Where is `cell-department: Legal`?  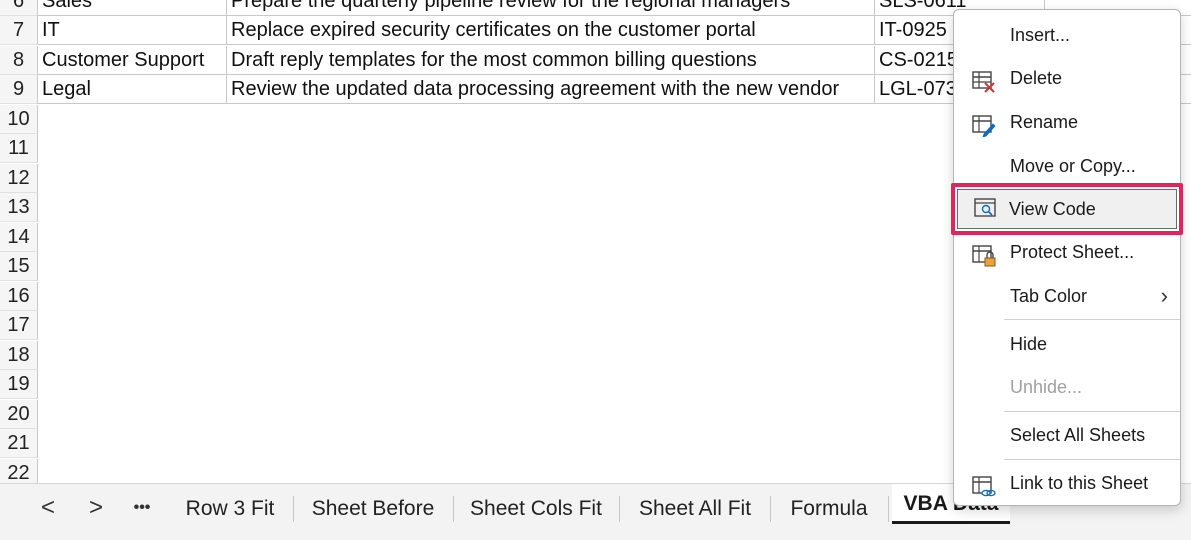 cell-department: Legal is located at coordinates (132, 89).